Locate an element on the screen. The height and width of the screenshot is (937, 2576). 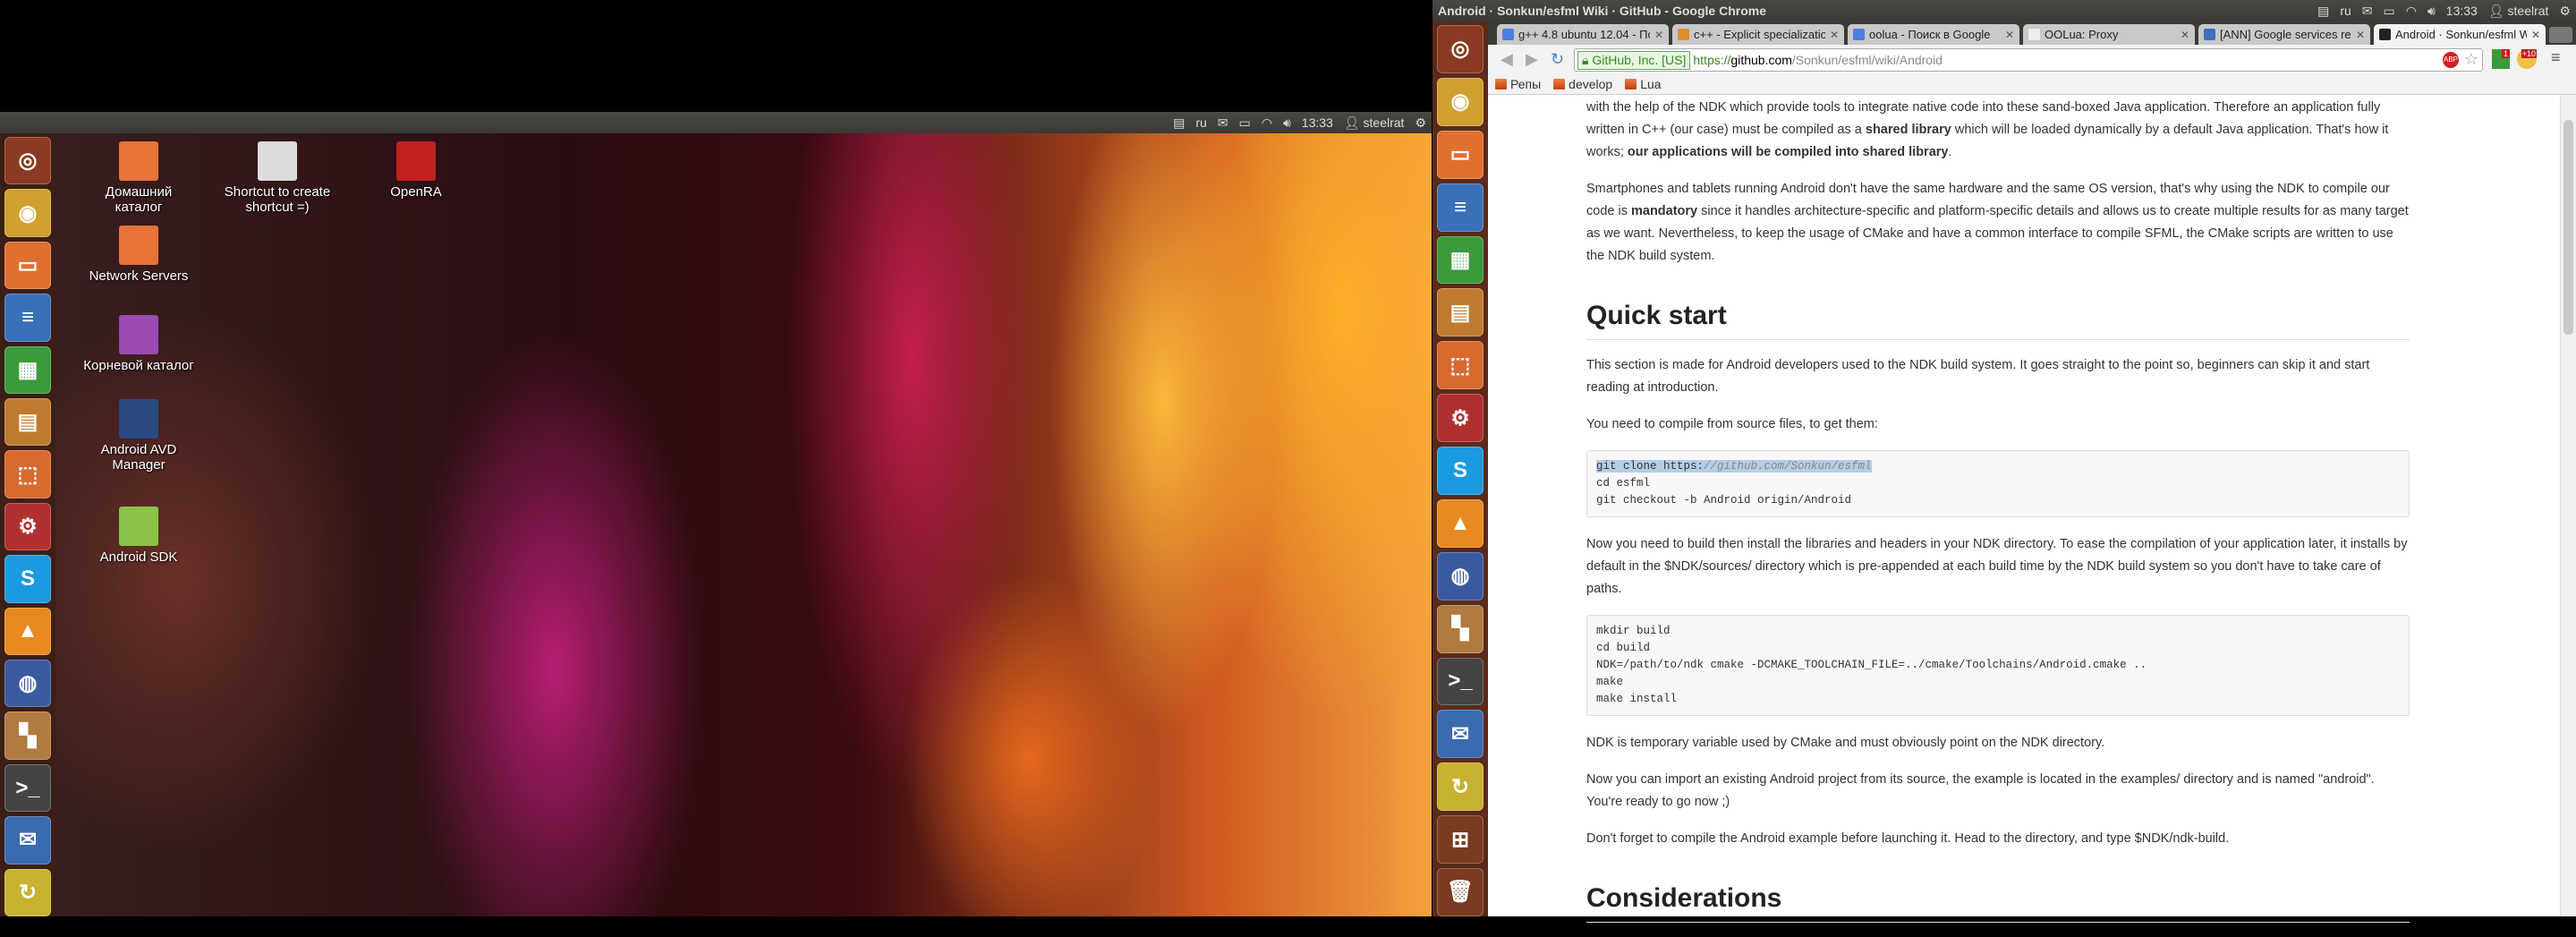
software-center-glyph: ⬚ is located at coordinates (27, 474).